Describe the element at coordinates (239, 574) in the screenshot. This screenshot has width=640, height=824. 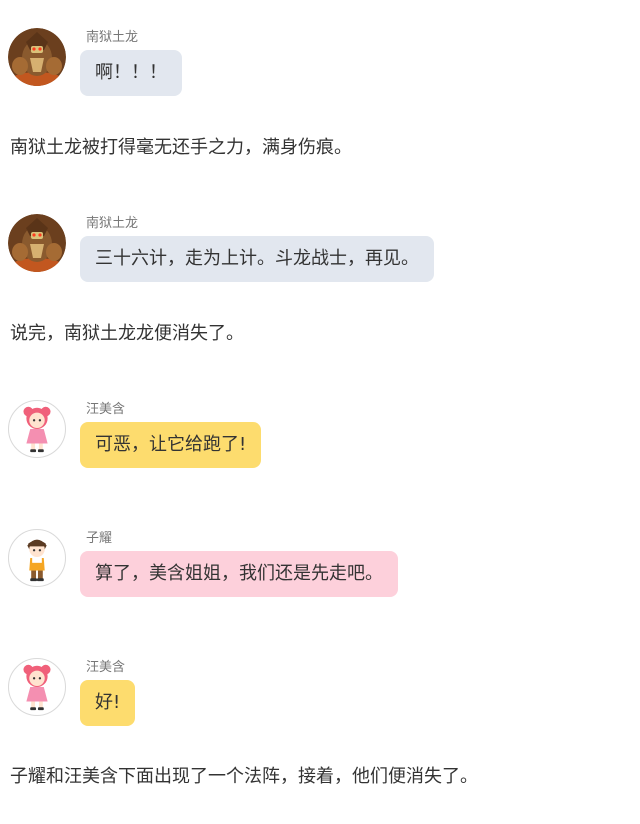
I see `message-bubble: 算了，美含姐姐，我们还是先走吧。` at that location.